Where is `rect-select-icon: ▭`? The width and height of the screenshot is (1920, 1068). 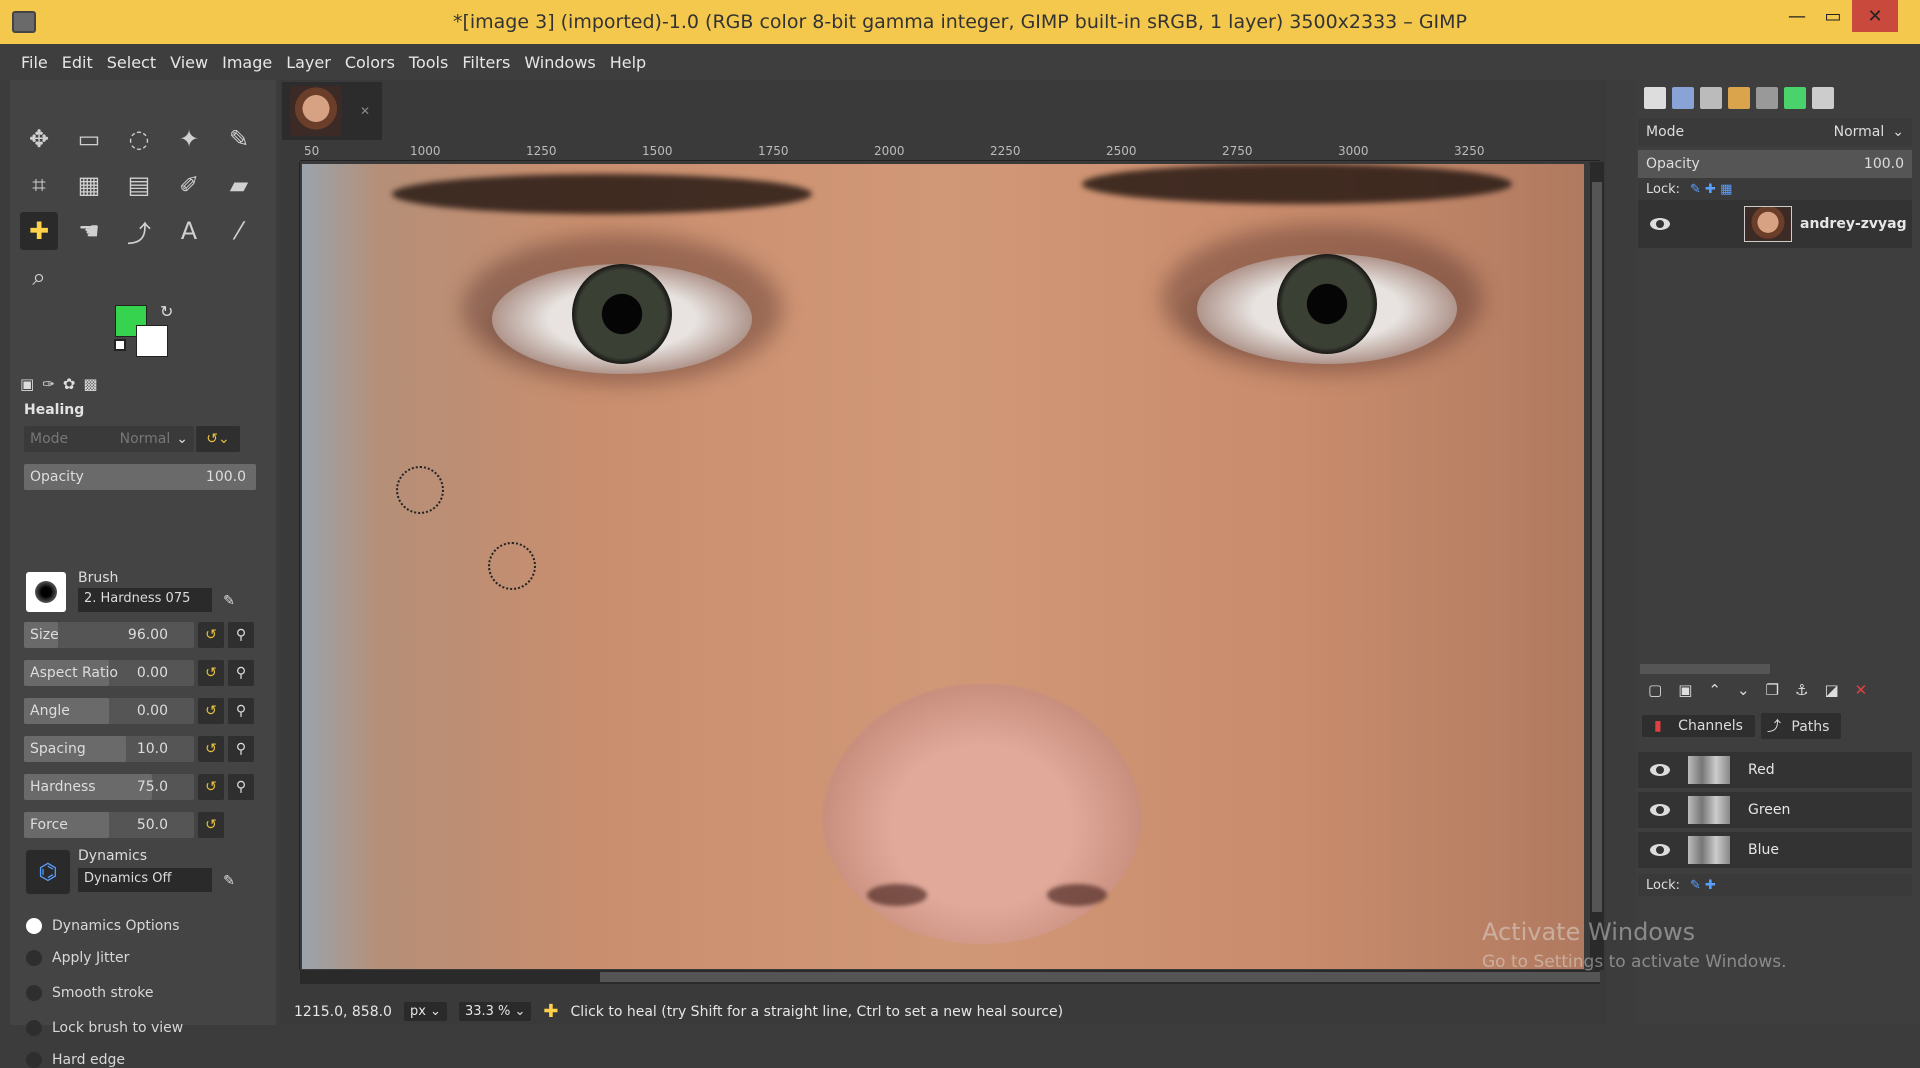
rect-select-icon: ▭ is located at coordinates (89, 139).